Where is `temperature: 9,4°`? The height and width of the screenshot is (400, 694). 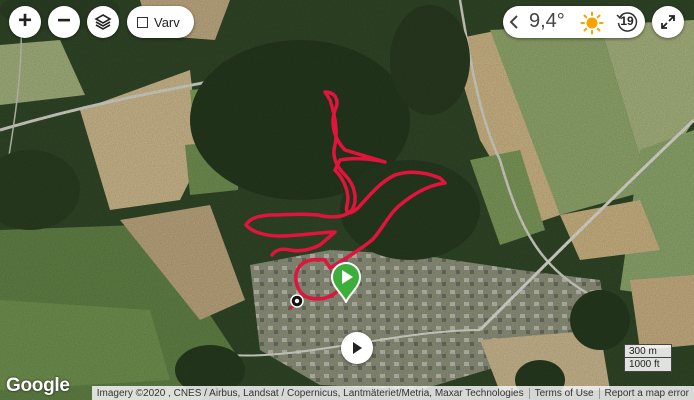 temperature: 9,4° is located at coordinates (547, 21).